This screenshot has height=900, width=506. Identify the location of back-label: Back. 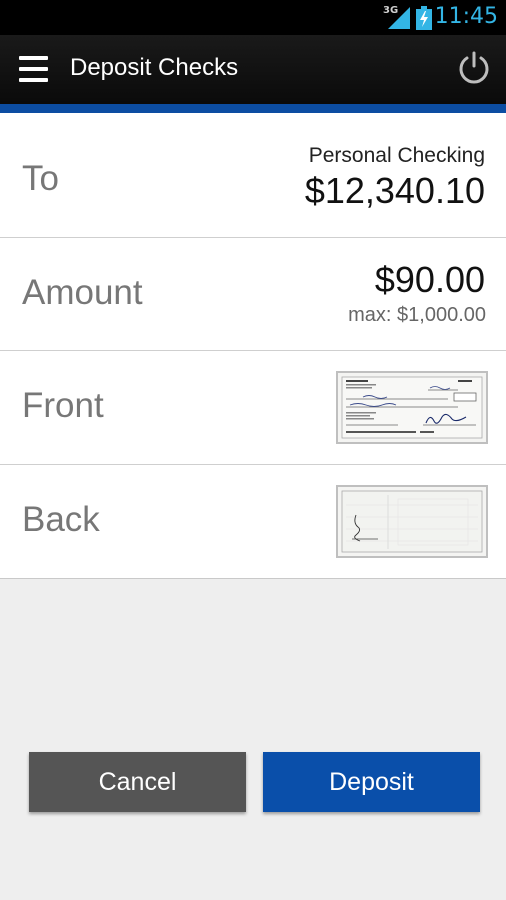
(61, 519).